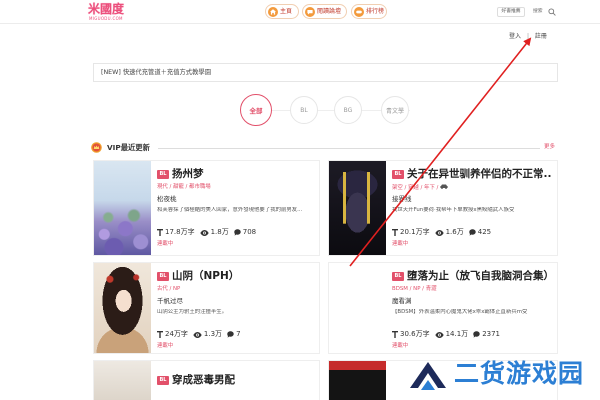 The height and width of the screenshot is (400, 600). What do you see at coordinates (538, 12) in the screenshot?
I see `search-button: 搜索` at bounding box center [538, 12].